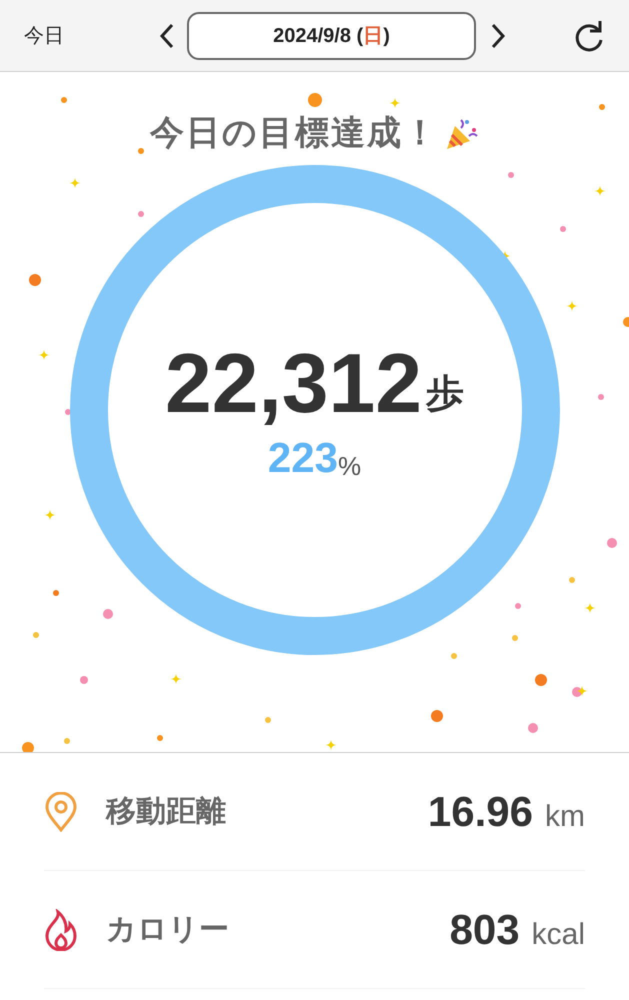 The image size is (629, 1000). What do you see at coordinates (167, 930) in the screenshot?
I see `stat-label: カロリー` at bounding box center [167, 930].